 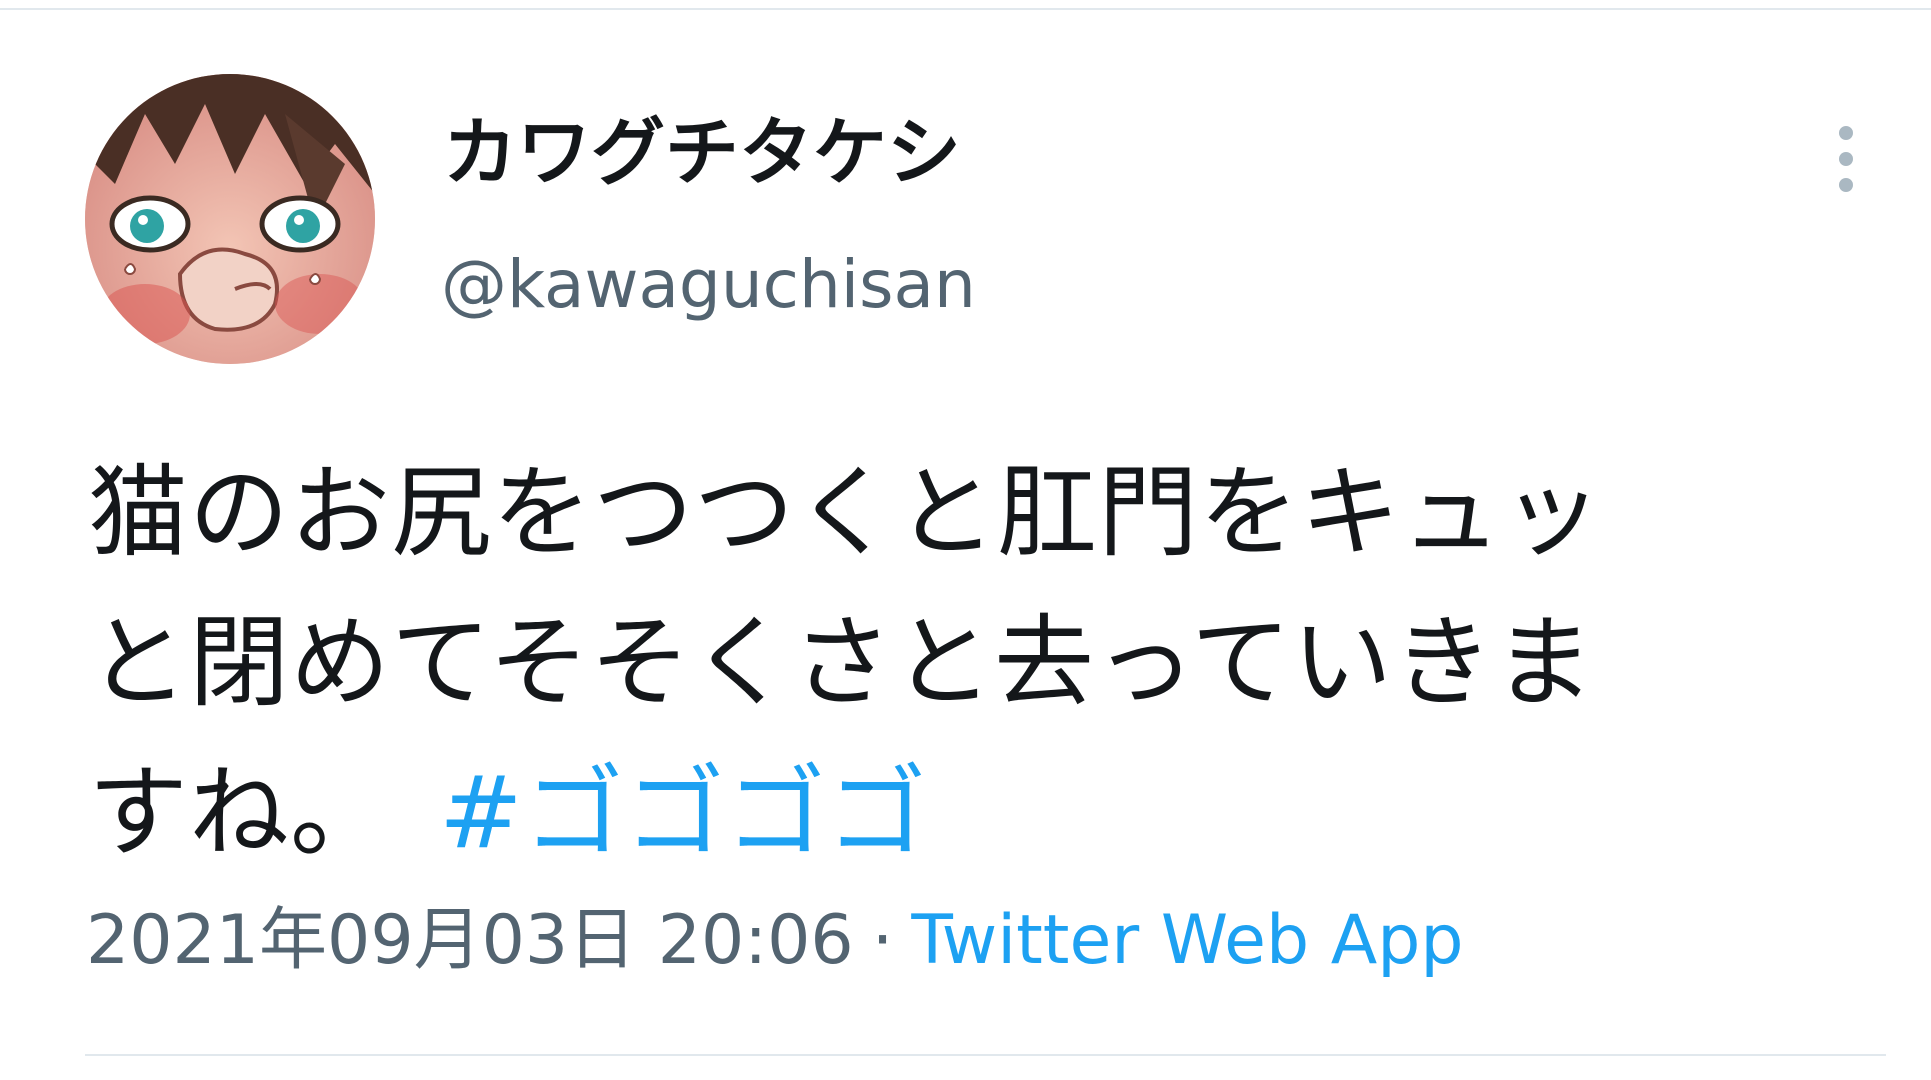 What do you see at coordinates (1187, 940) in the screenshot?
I see `tweet-source-link: Twitter Web App` at bounding box center [1187, 940].